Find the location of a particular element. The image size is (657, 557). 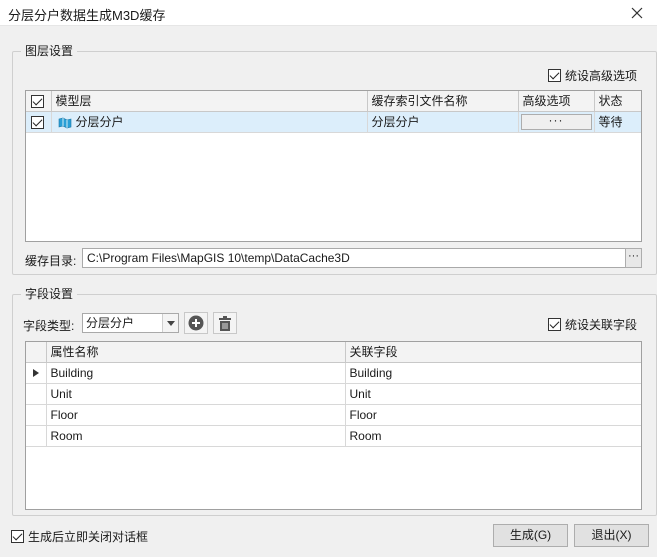

table-row: Floor Floor is located at coordinates (333, 415).